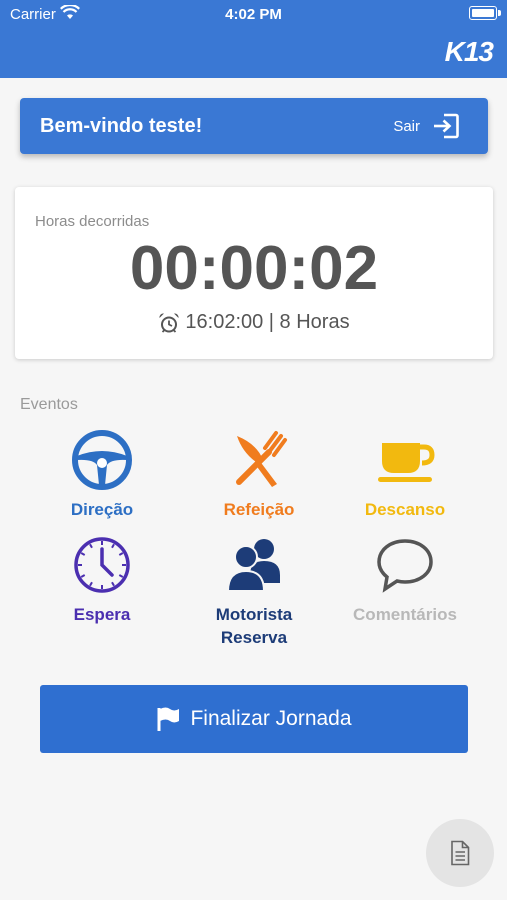 The height and width of the screenshot is (900, 507). Describe the element at coordinates (253, 565) in the screenshot. I see `users-icon` at that location.